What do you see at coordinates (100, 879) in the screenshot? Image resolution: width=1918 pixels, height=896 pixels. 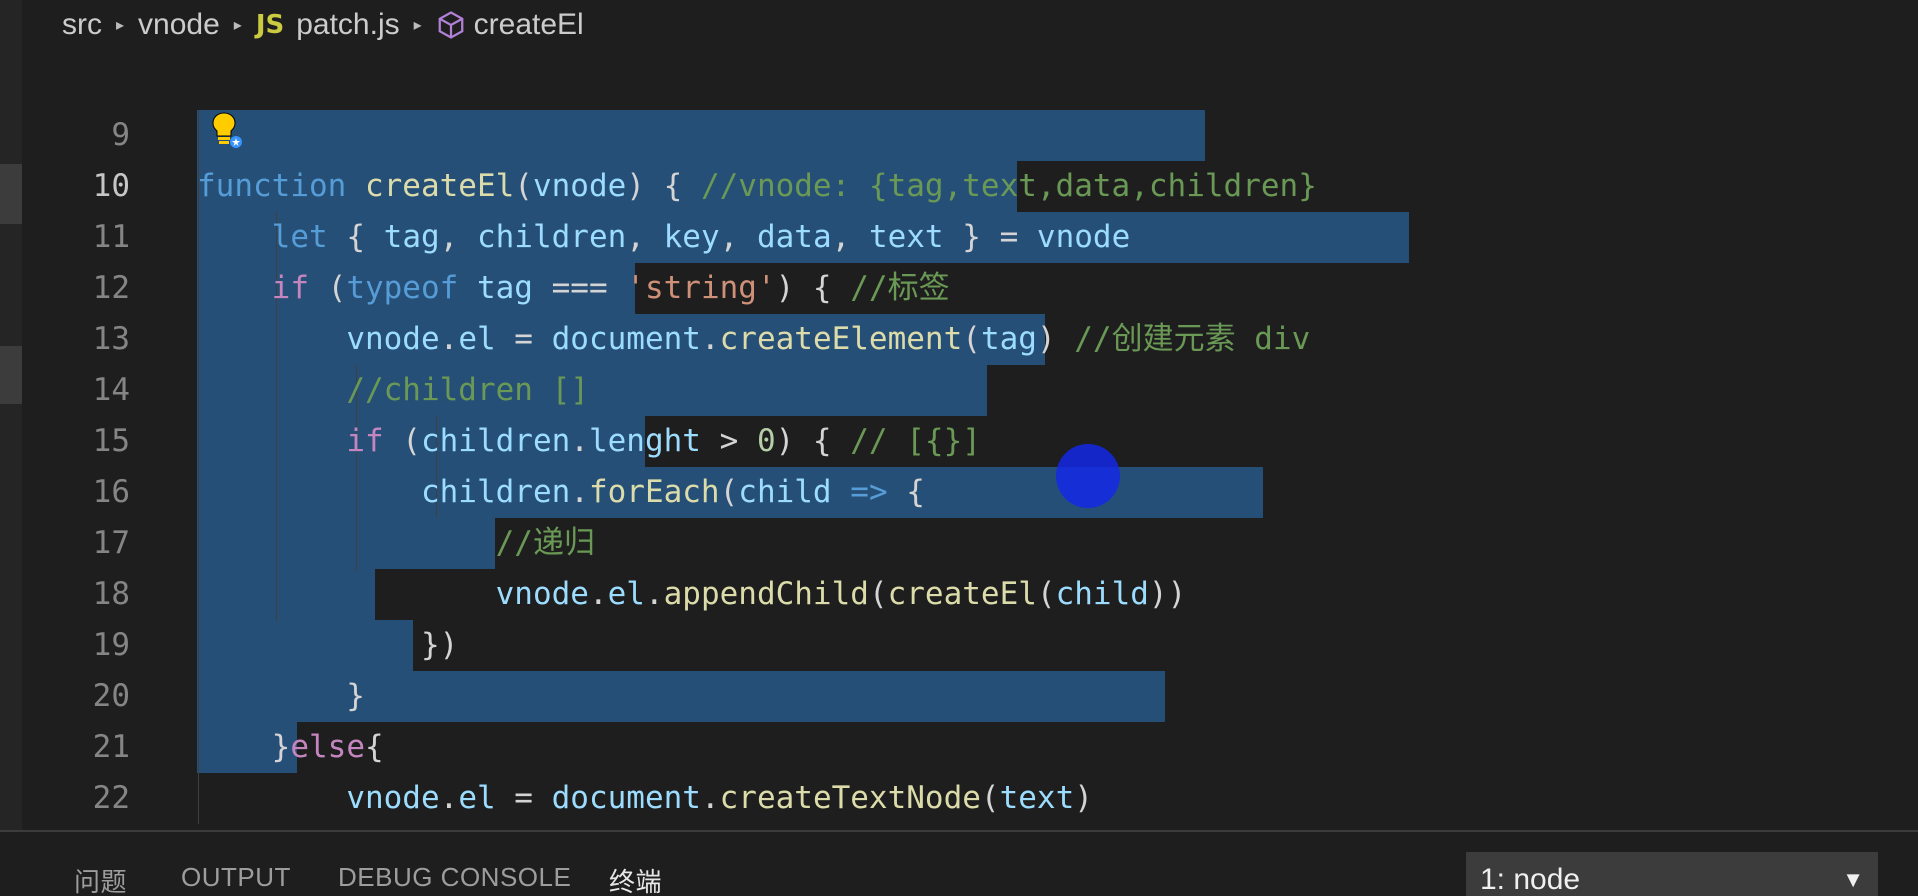 I see `tab-problems: 问题` at bounding box center [100, 879].